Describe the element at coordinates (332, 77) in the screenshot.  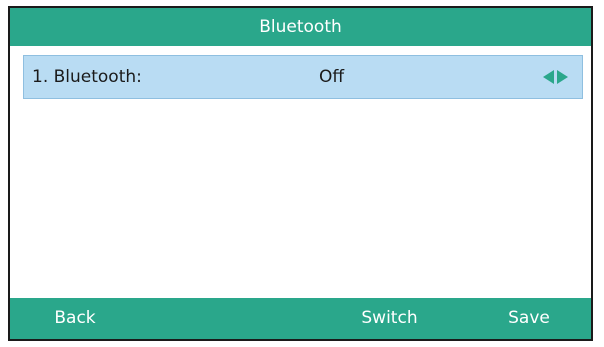
I see `menu-item-value: Off` at that location.